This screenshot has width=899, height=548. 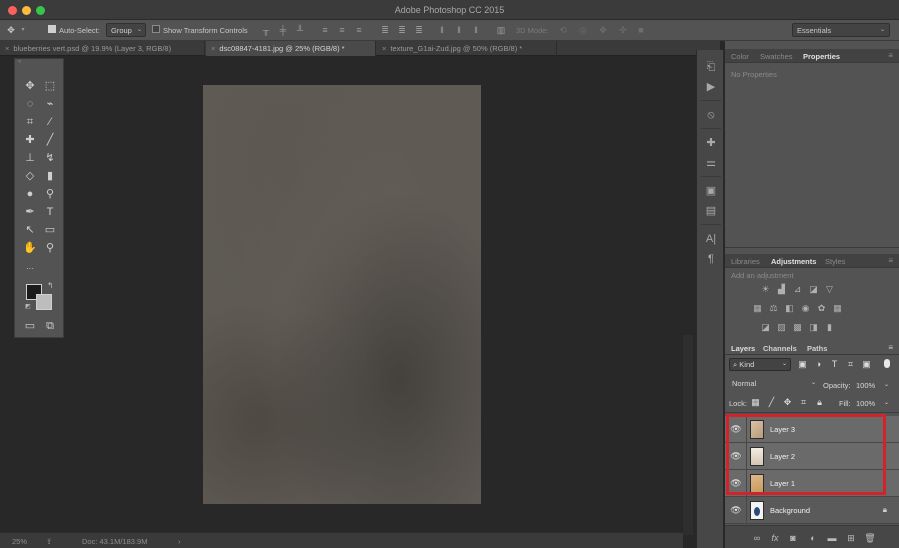 What do you see at coordinates (711, 87) in the screenshot?
I see `actions-play-icon: ▶` at bounding box center [711, 87].